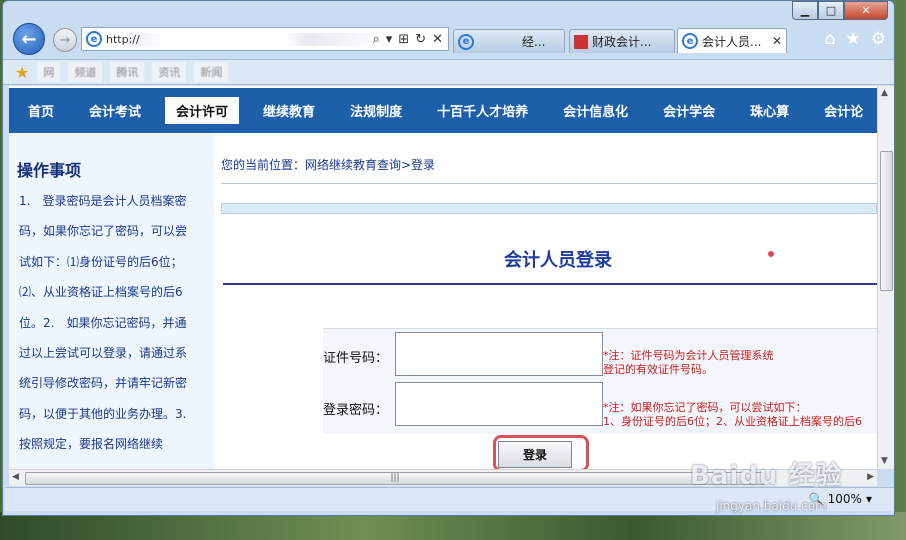 This screenshot has width=906, height=540. Describe the element at coordinates (549, 183) in the screenshot. I see `divider` at that location.